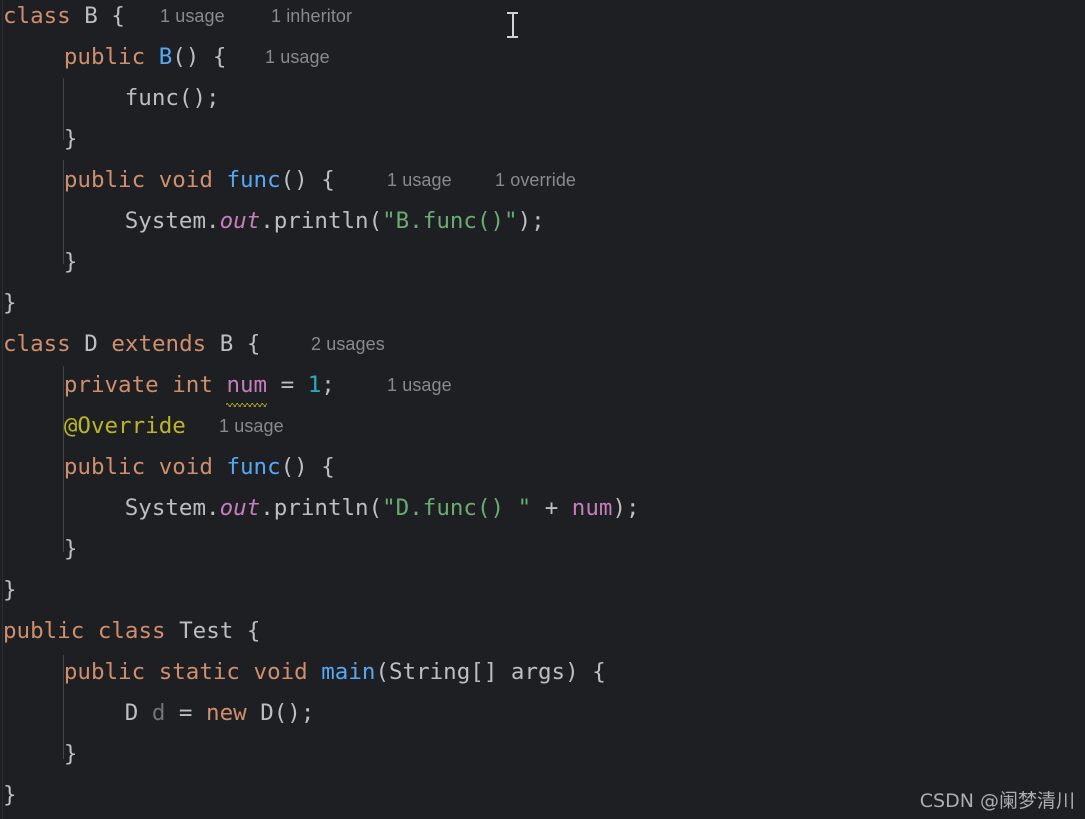  What do you see at coordinates (311, 18) in the screenshot?
I see `inlay-usage-hint: 1 inheritor` at bounding box center [311, 18].